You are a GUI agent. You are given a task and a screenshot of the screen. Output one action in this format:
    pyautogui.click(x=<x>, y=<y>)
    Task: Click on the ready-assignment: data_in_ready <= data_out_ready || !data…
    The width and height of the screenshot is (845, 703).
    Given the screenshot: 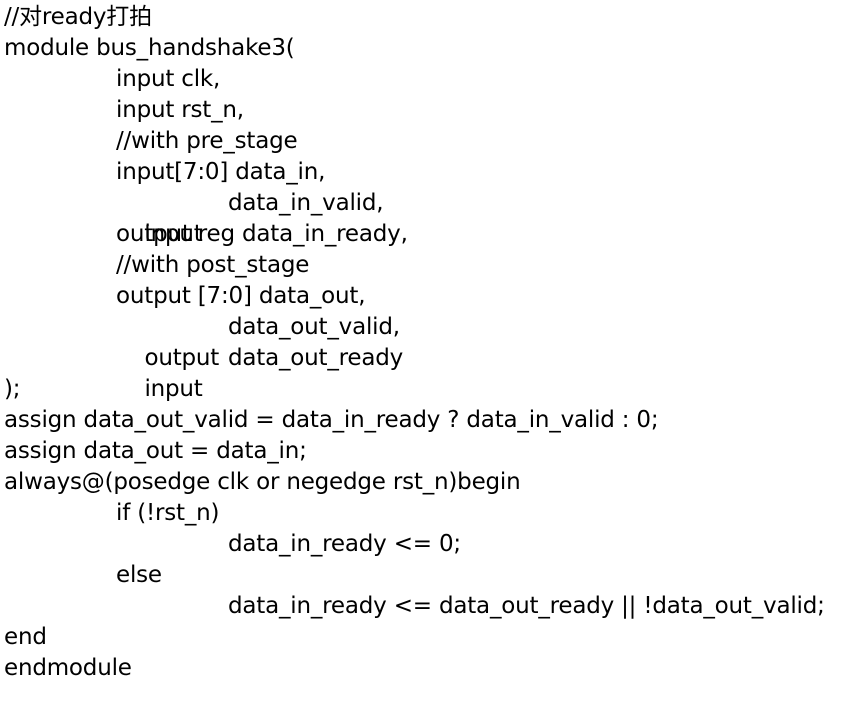 What is the action you would take?
    pyautogui.click(x=526, y=606)
    